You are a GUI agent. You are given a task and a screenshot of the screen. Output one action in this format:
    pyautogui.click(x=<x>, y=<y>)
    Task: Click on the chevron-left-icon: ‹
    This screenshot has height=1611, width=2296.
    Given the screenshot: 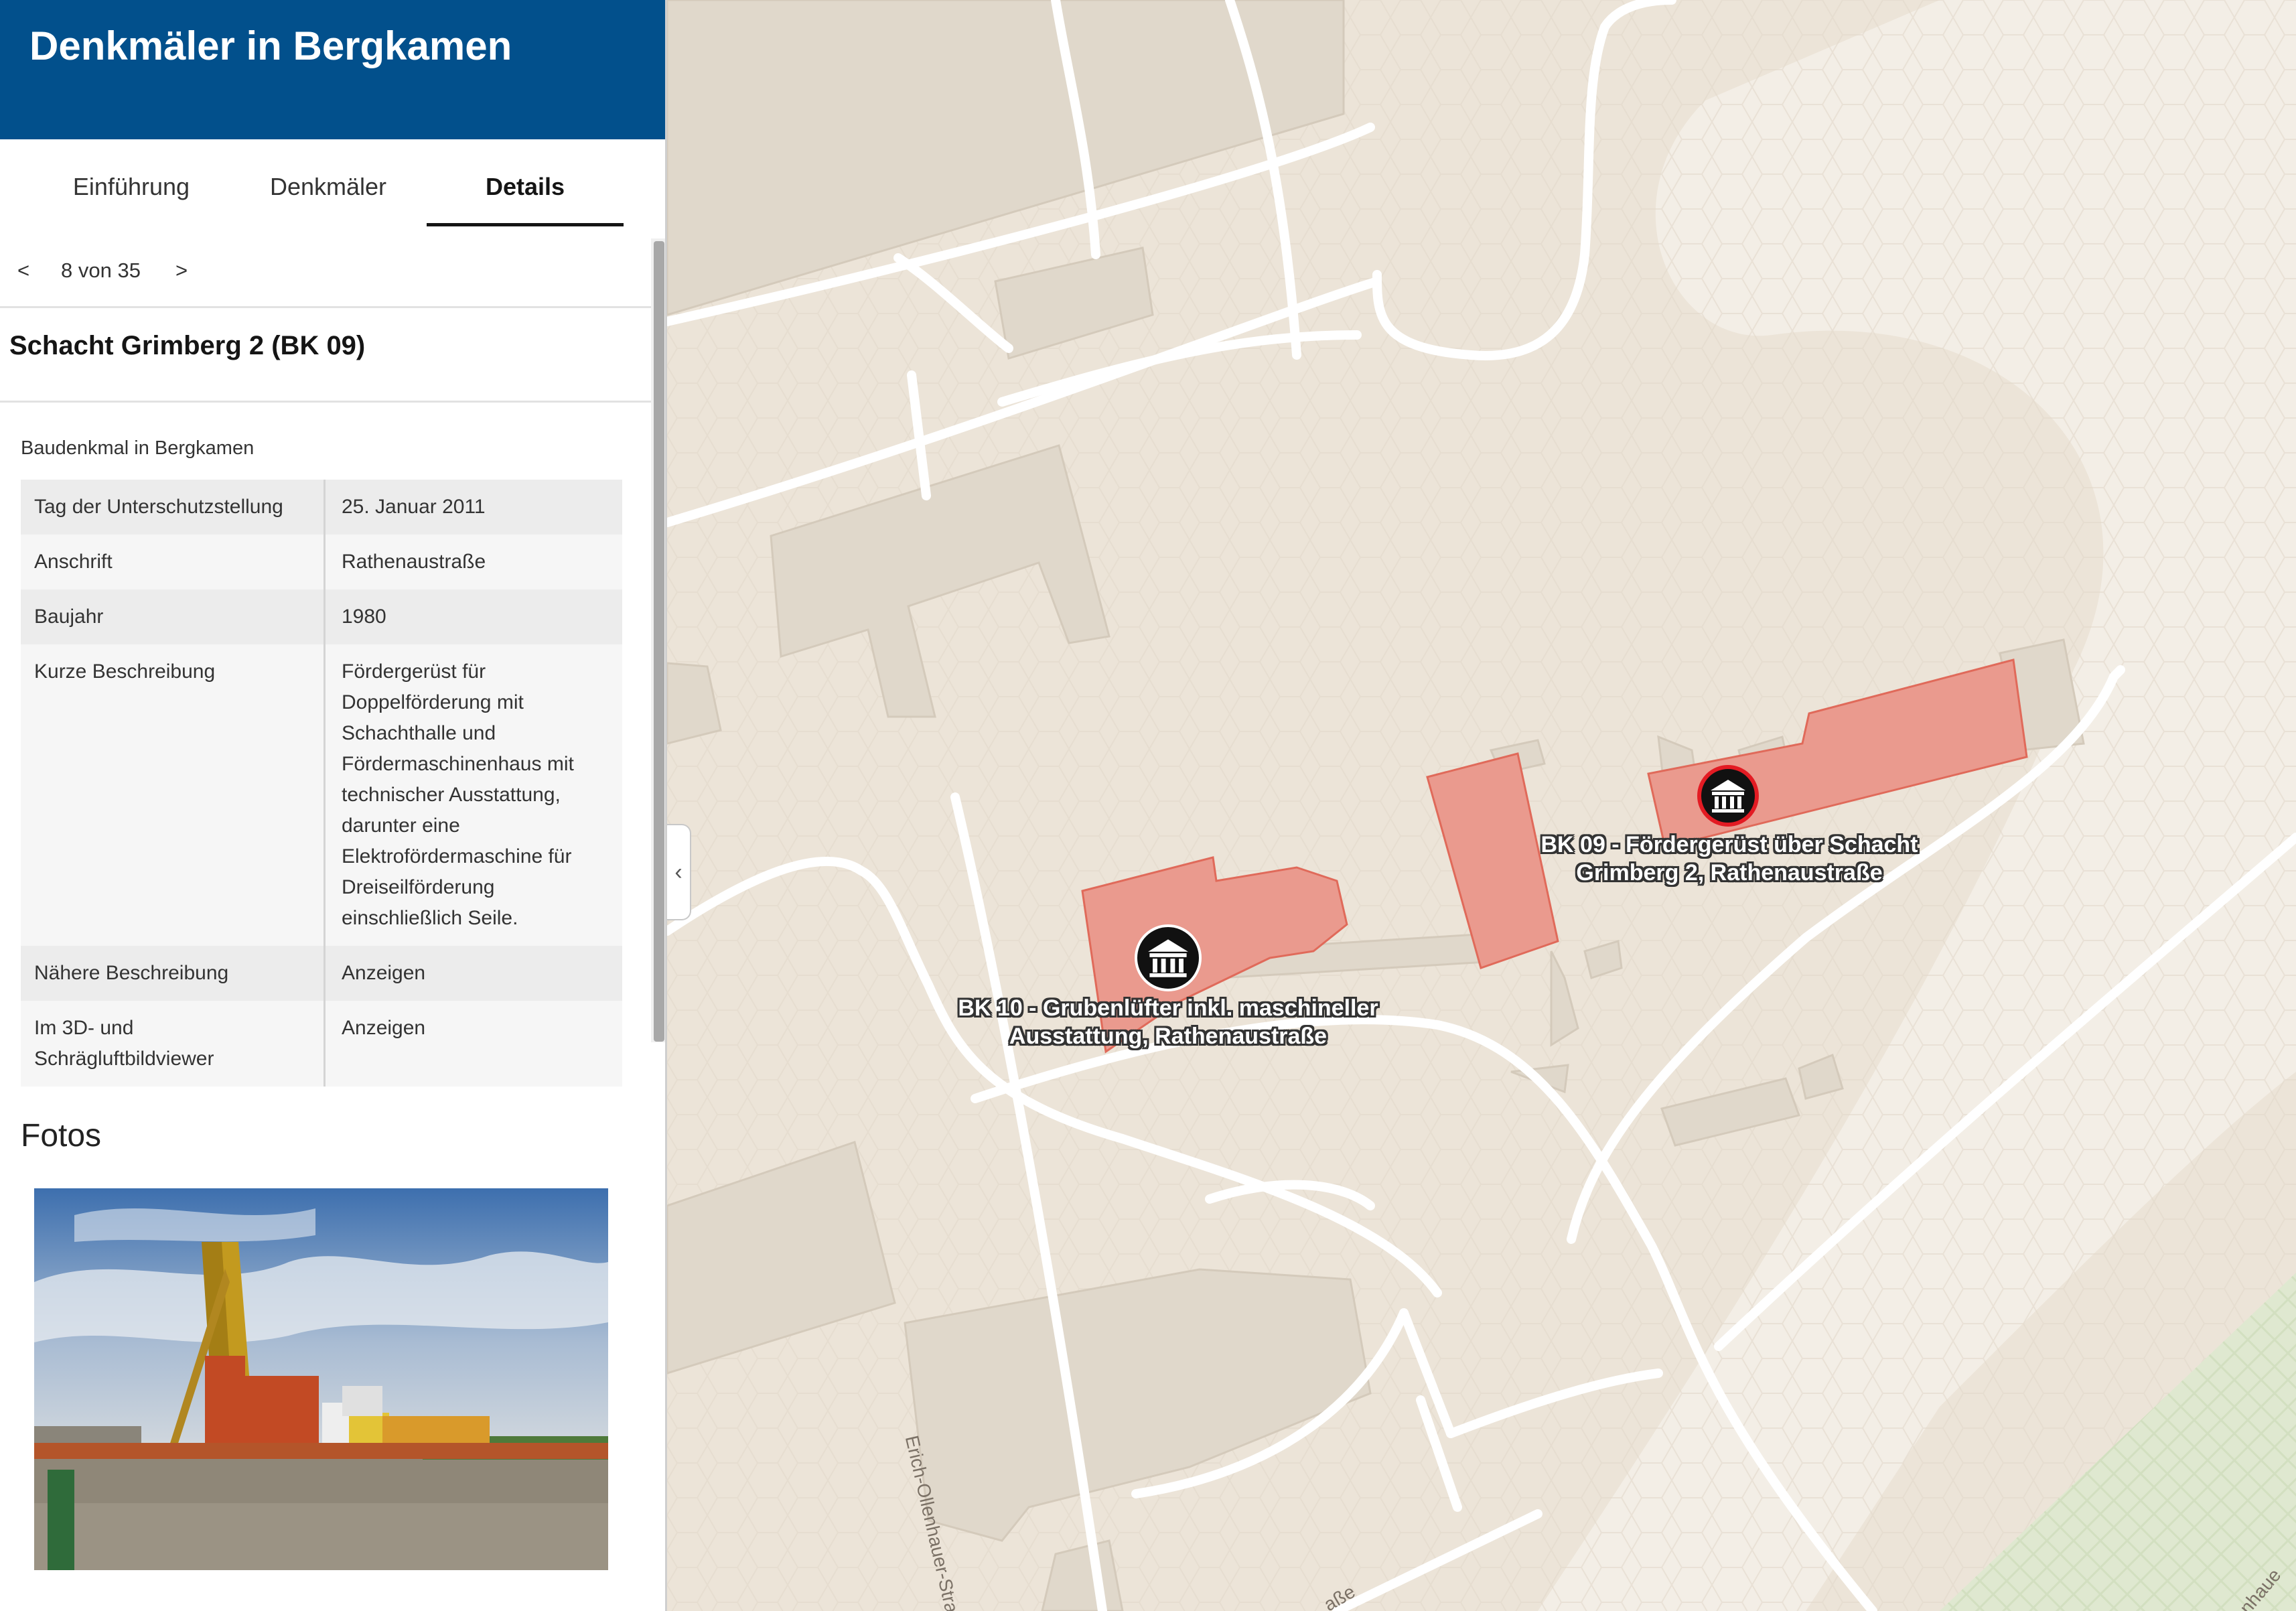 What is the action you would take?
    pyautogui.click(x=678, y=872)
    